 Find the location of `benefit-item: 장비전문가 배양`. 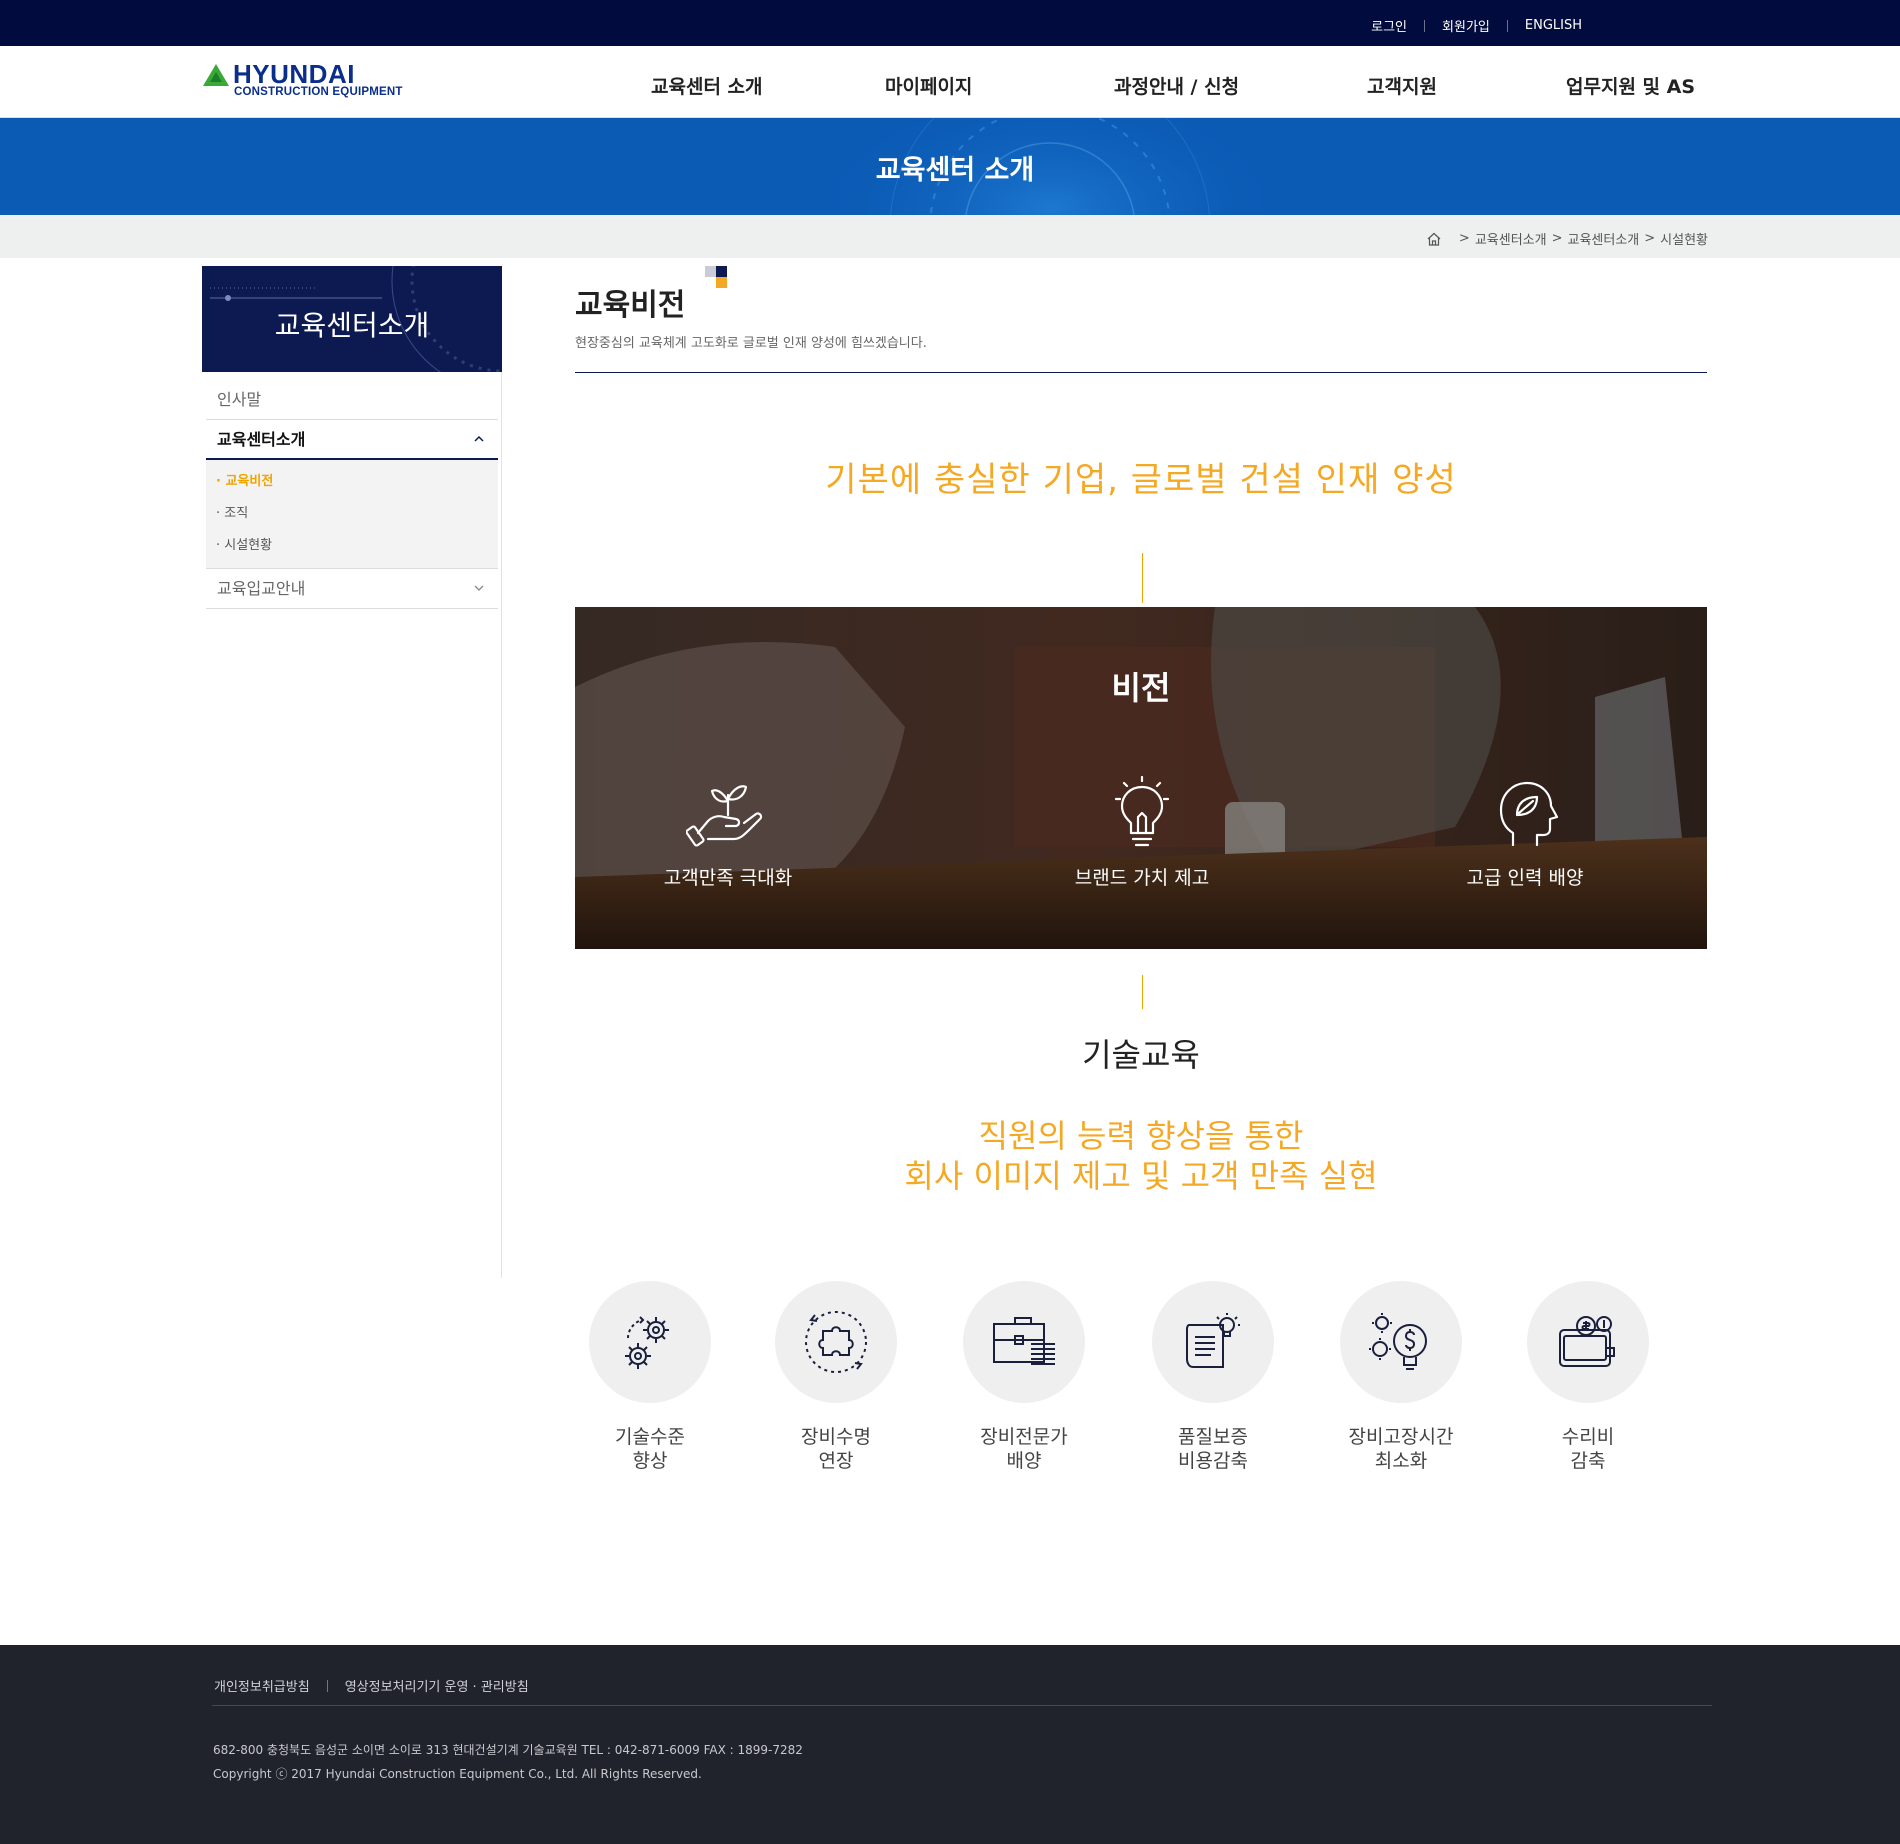

benefit-item: 장비전문가 배양 is located at coordinates (1024, 1377).